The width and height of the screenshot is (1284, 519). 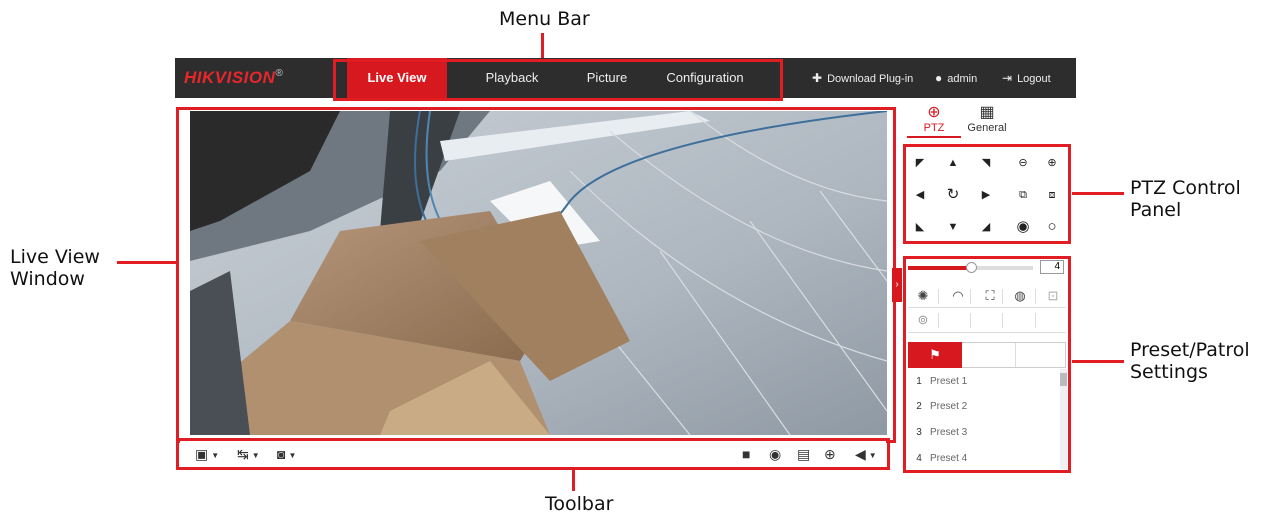 I want to click on camera-icon: ◉, so click(x=775, y=454).